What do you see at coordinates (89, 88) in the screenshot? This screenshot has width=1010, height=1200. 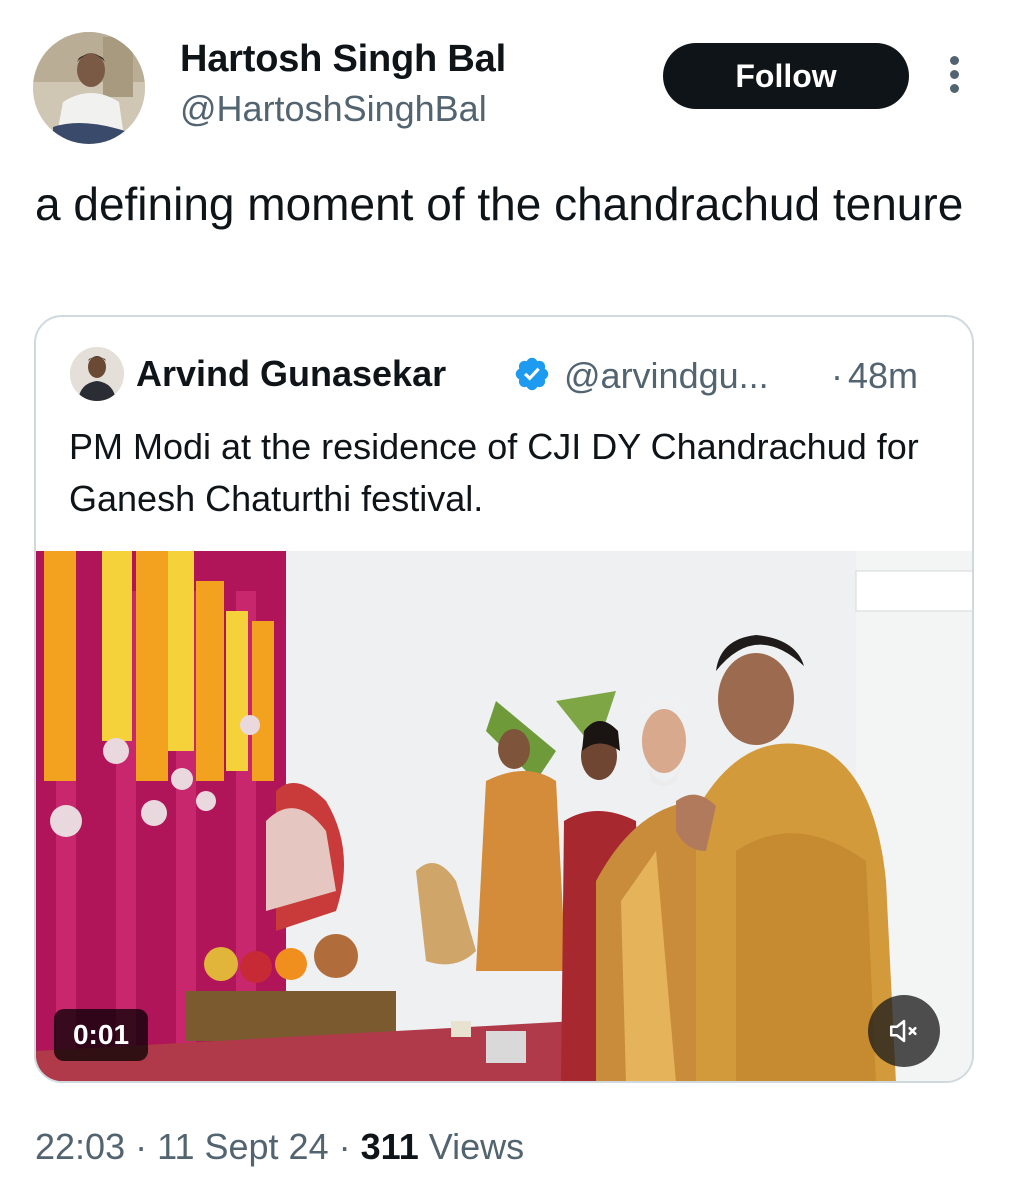 I see `author-avatar` at bounding box center [89, 88].